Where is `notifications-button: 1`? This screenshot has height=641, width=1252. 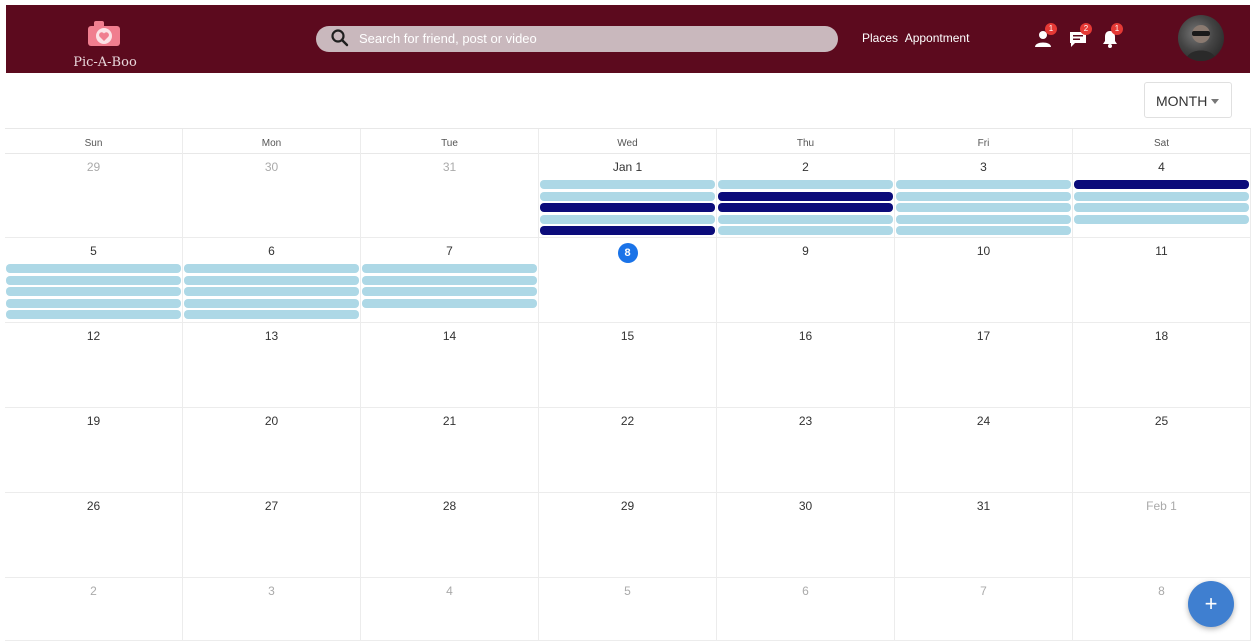
notifications-button: 1 is located at coordinates (1113, 37).